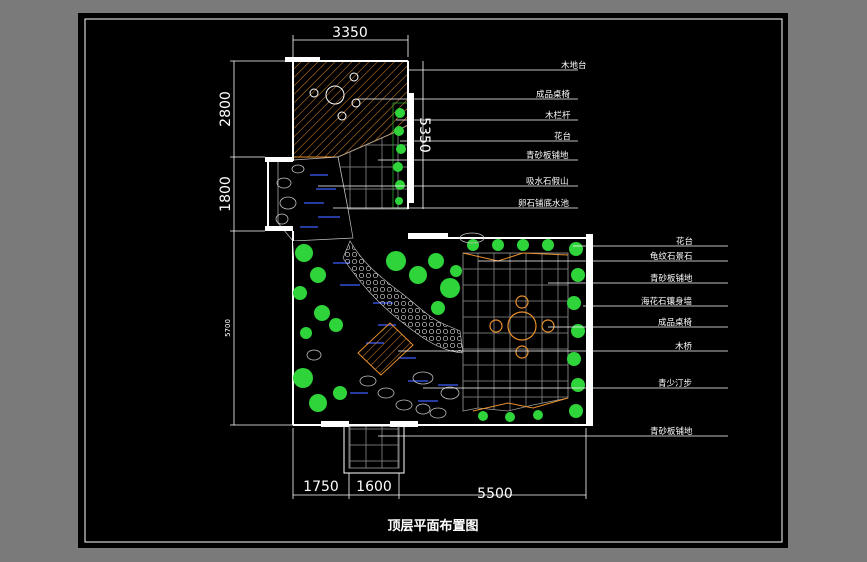 Image resolution: width=867 pixels, height=562 pixels. I want to click on dim-left-lower: 5700, so click(228, 328).